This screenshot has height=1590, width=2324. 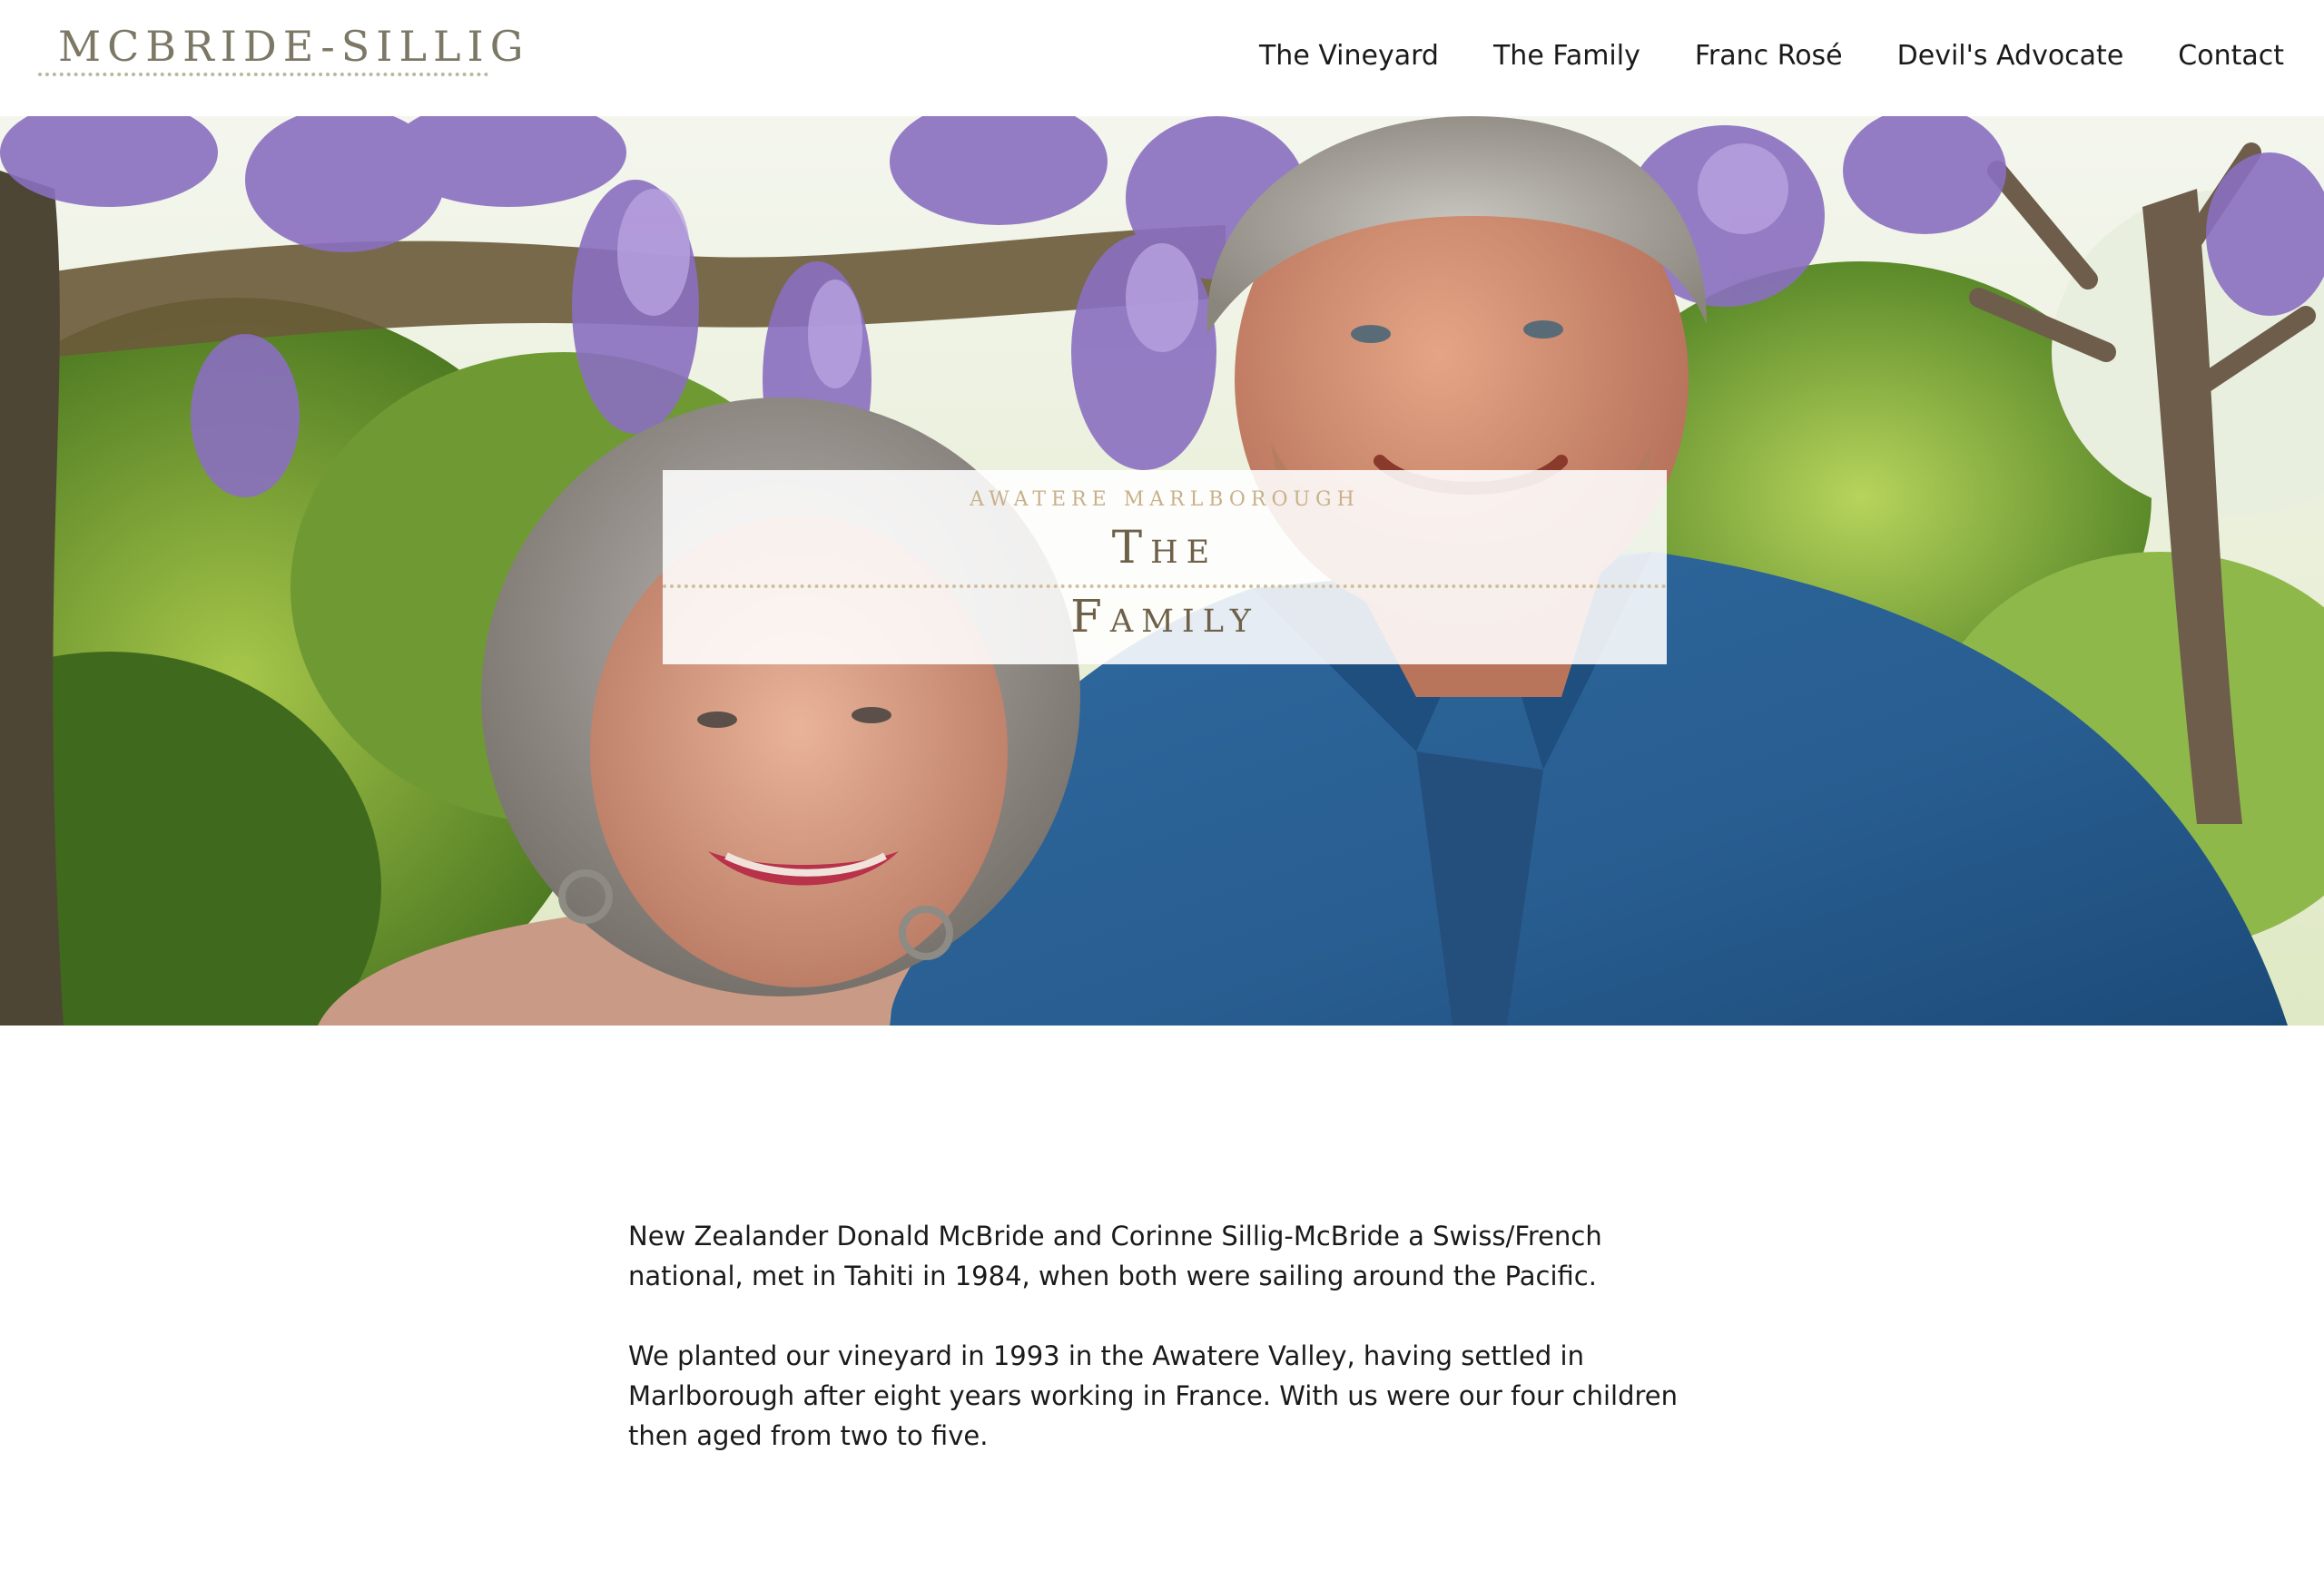 I want to click on site-logo: McBride-Sillig, so click(x=280, y=45).